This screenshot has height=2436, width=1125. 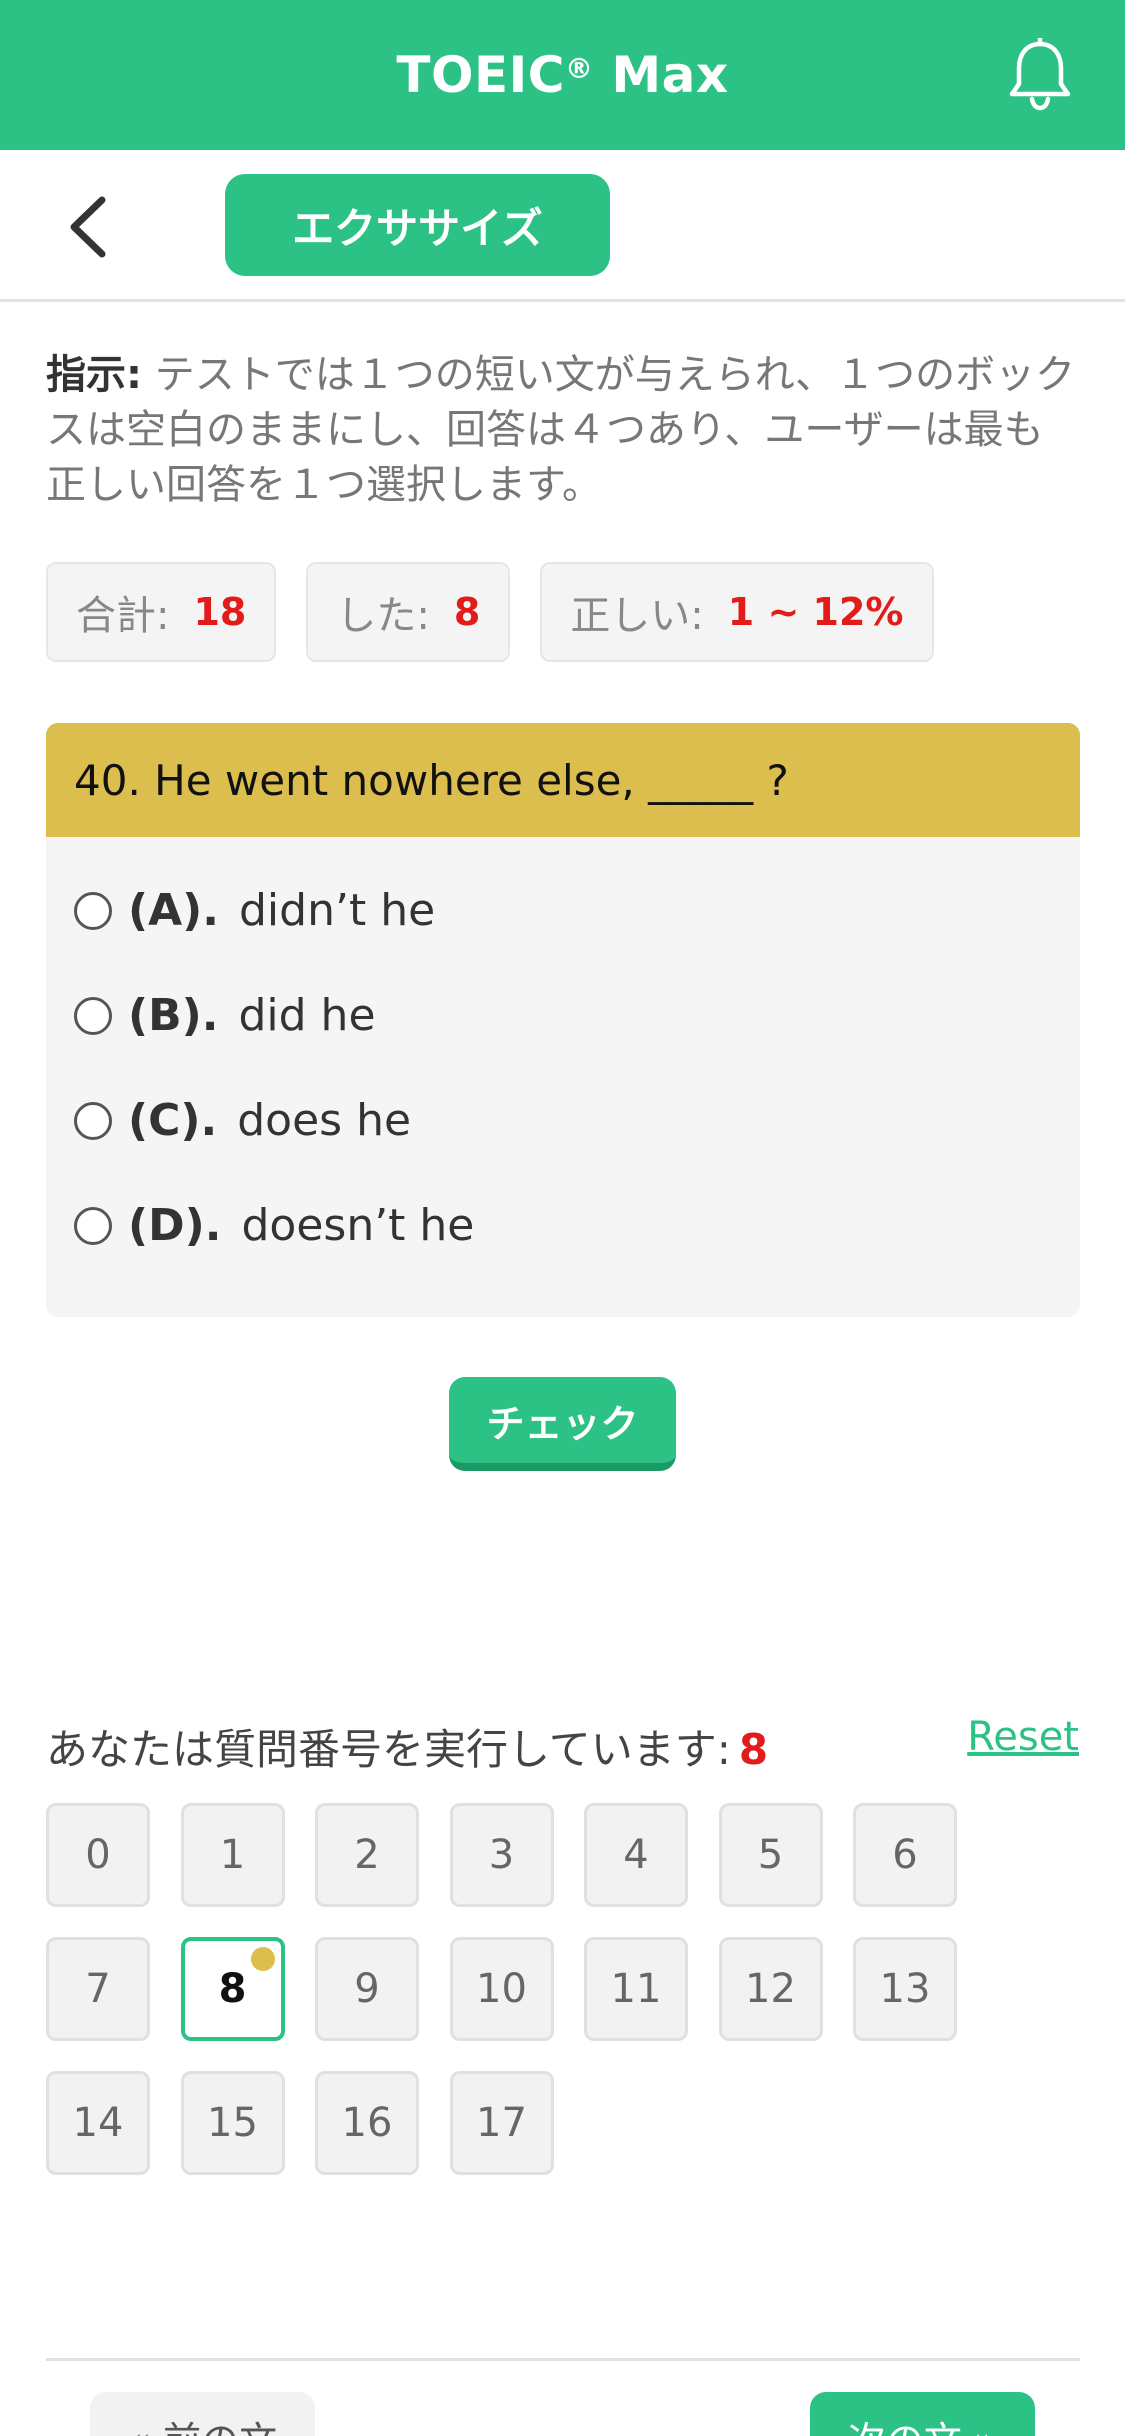 What do you see at coordinates (562, 1424) in the screenshot?
I see `check-button: チェック` at bounding box center [562, 1424].